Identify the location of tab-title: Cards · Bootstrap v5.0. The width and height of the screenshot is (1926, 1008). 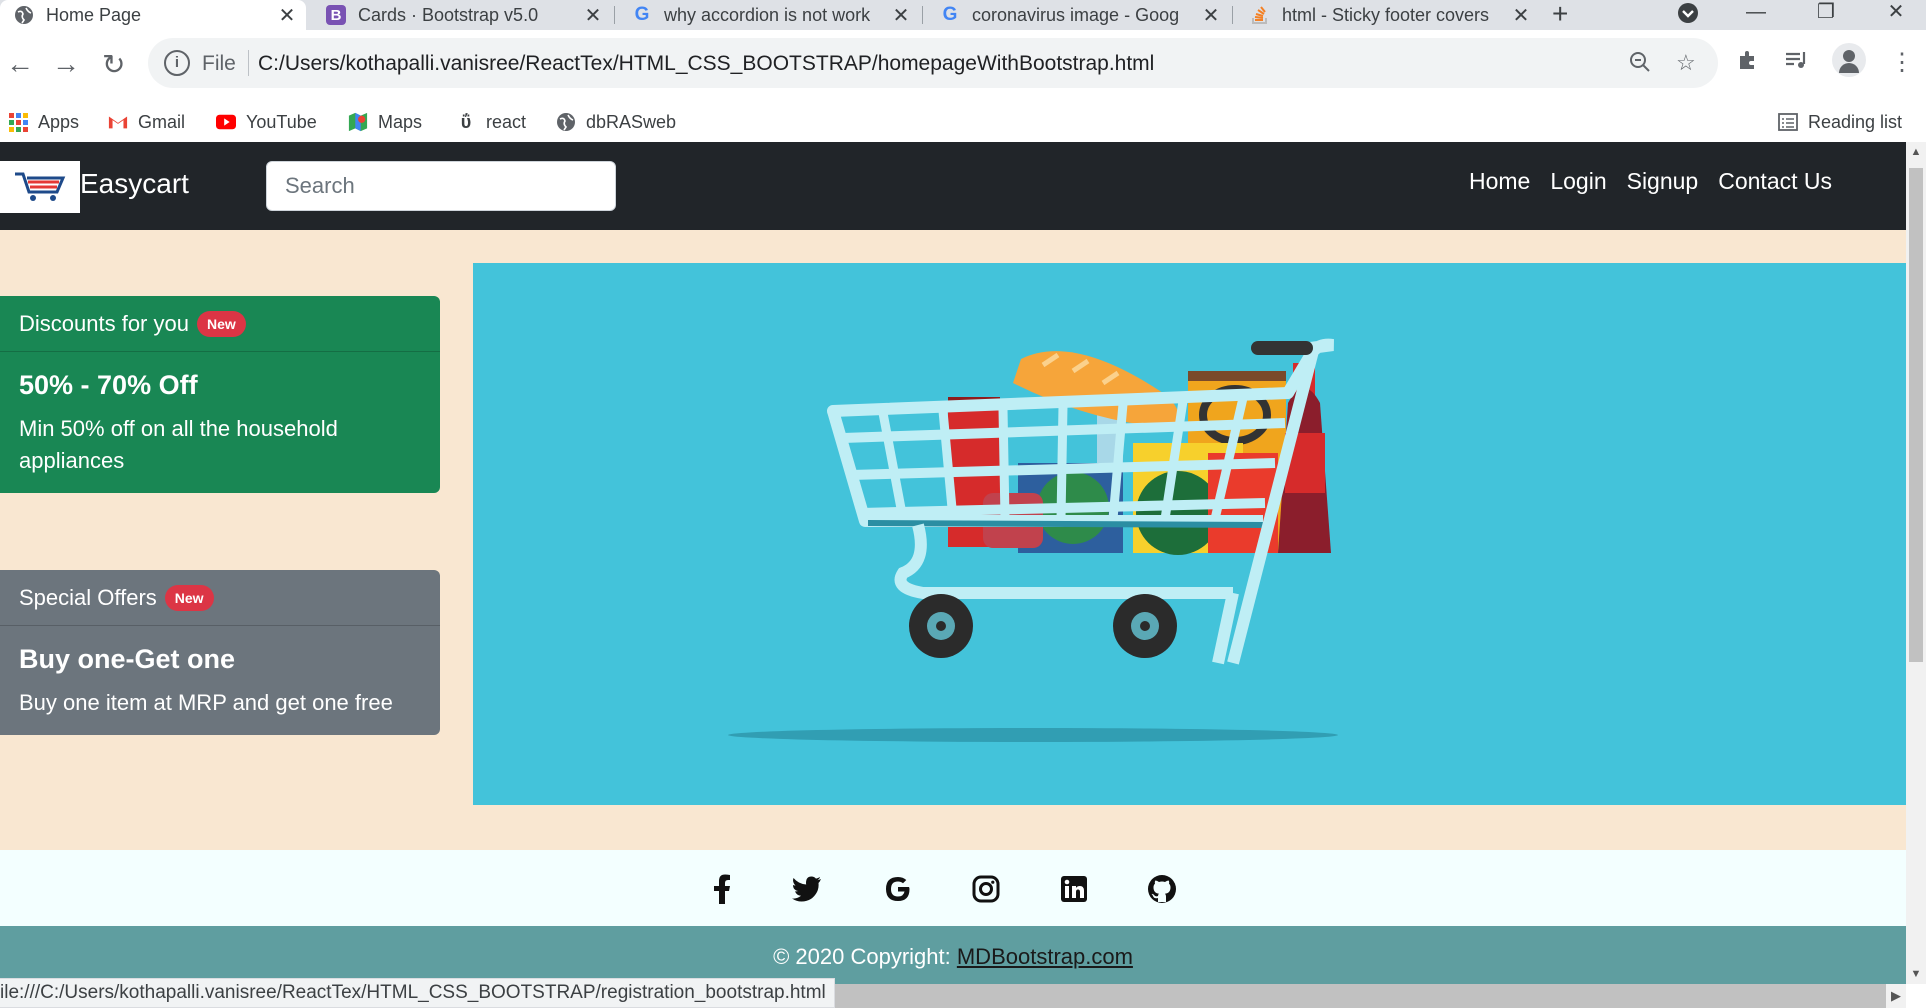
(448, 14).